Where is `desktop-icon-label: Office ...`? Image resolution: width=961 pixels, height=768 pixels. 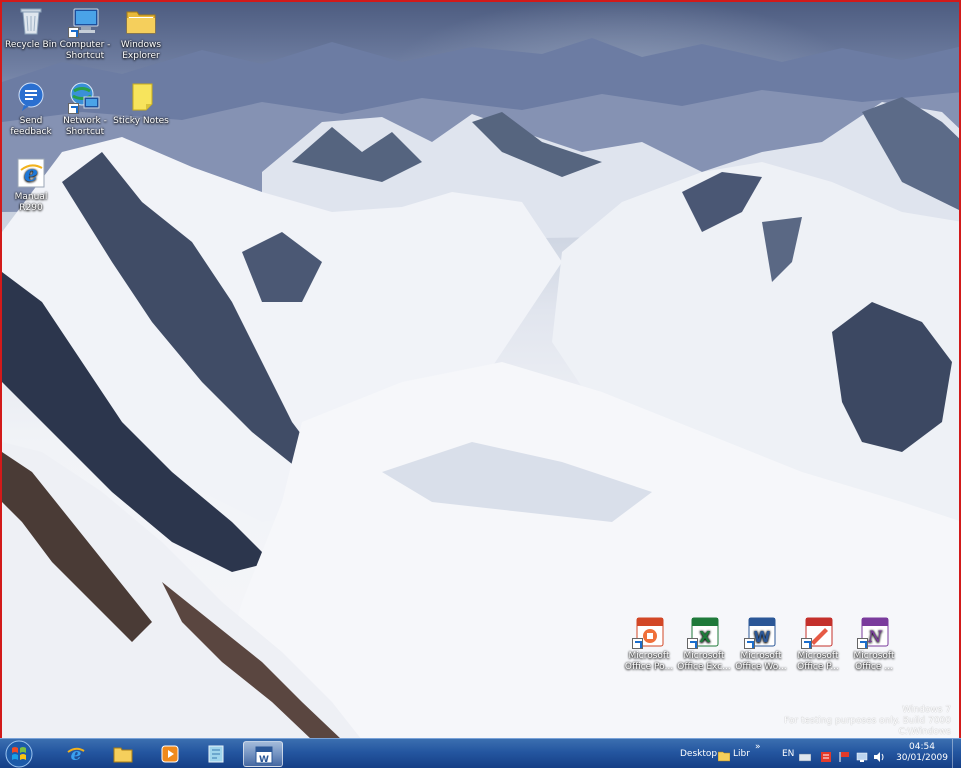 desktop-icon-label: Office ... is located at coordinates (874, 667).